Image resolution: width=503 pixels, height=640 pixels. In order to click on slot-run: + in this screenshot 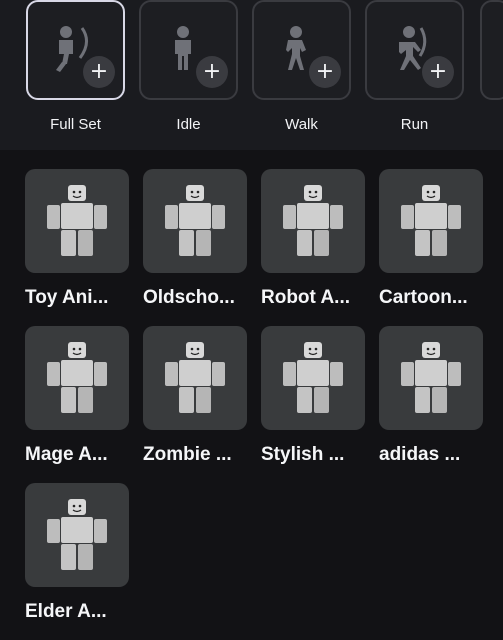, I will do `click(414, 50)`.